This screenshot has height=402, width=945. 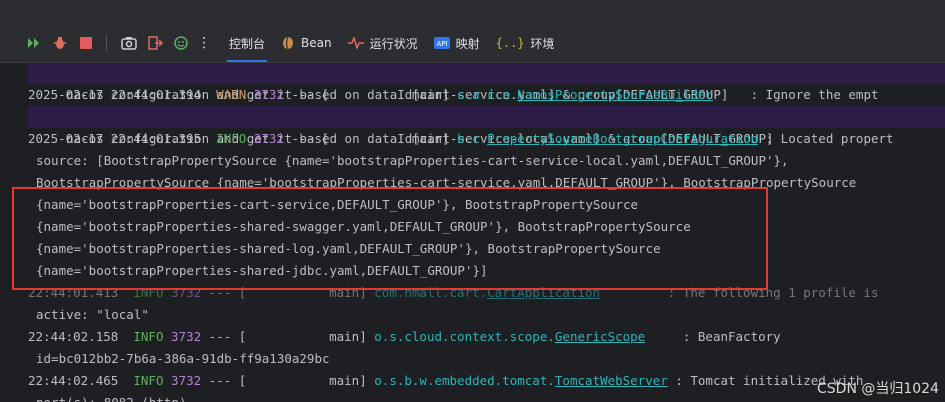 I want to click on tab-console: 控制台, so click(x=247, y=43).